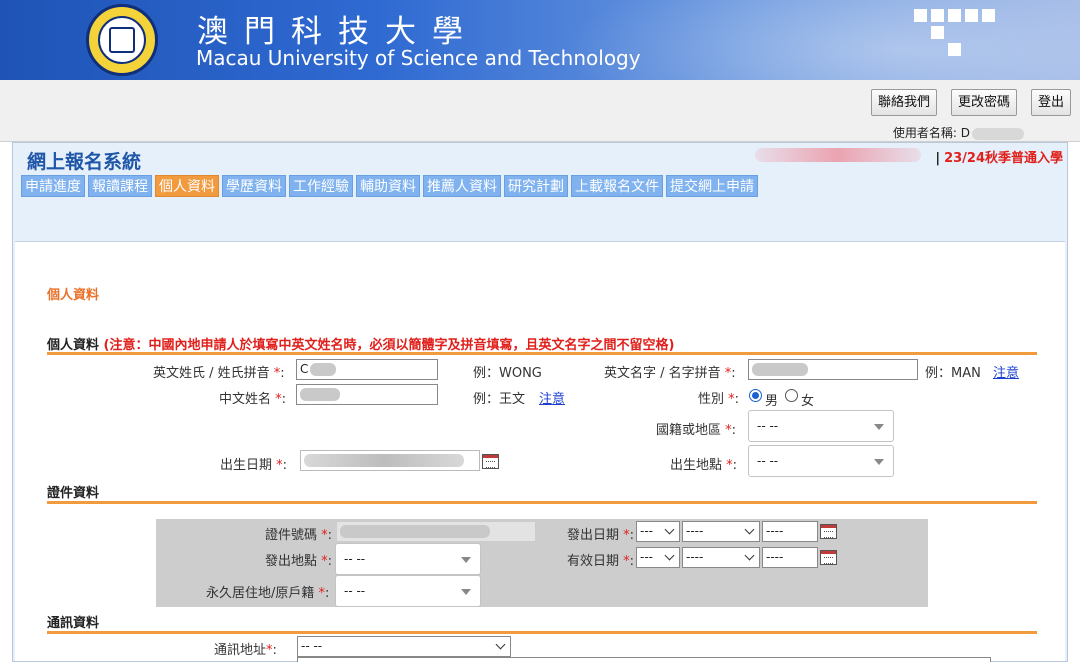  Describe the element at coordinates (931, 133) in the screenshot. I see `username-label: 使用者名稱: D` at that location.